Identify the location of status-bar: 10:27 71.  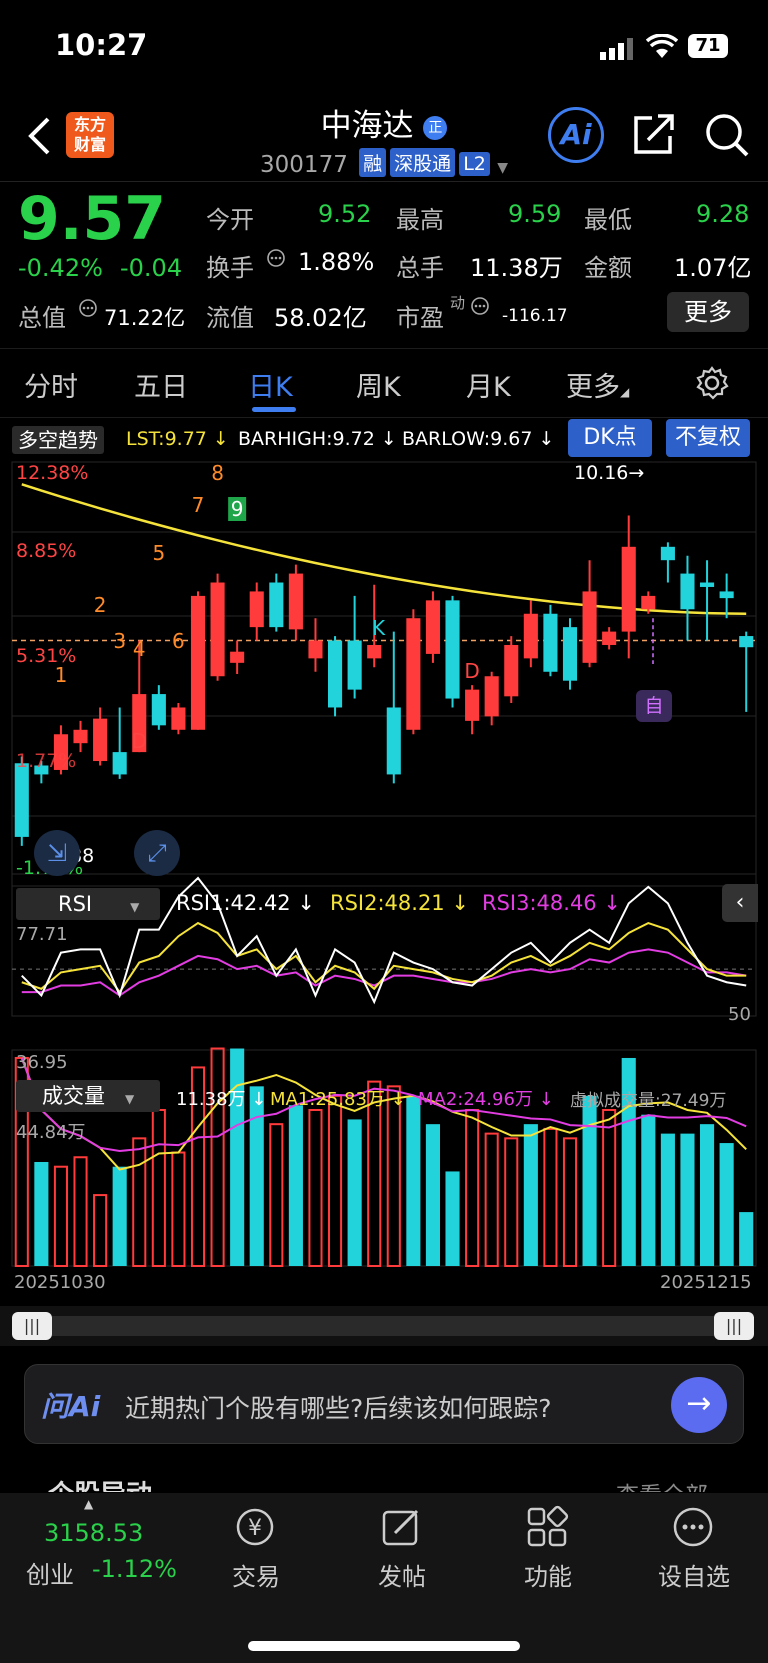
(384, 45).